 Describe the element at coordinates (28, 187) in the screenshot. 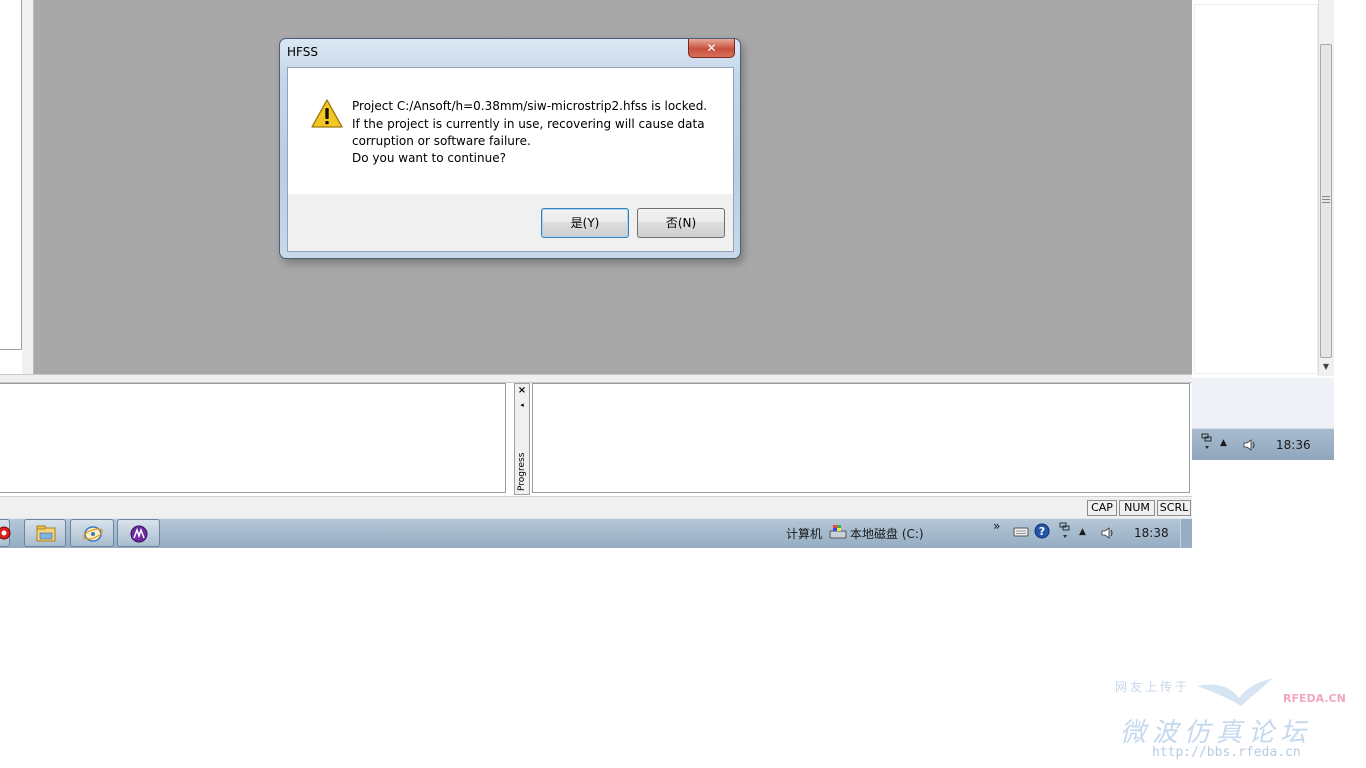

I see `left-panel-gutter` at that location.